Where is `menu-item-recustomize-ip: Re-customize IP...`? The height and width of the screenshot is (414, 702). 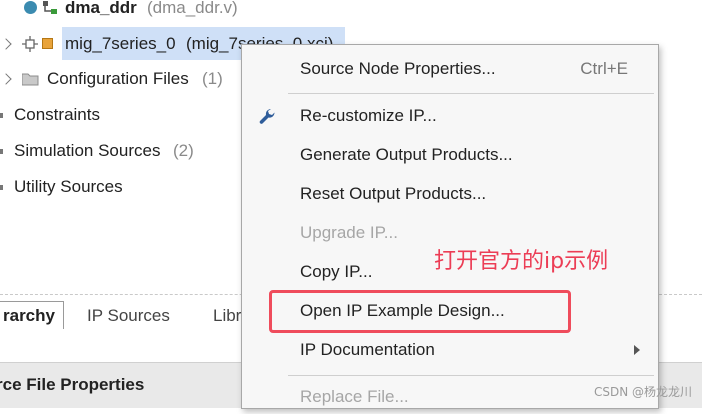 menu-item-recustomize-ip: Re-customize IP... is located at coordinates (450, 116).